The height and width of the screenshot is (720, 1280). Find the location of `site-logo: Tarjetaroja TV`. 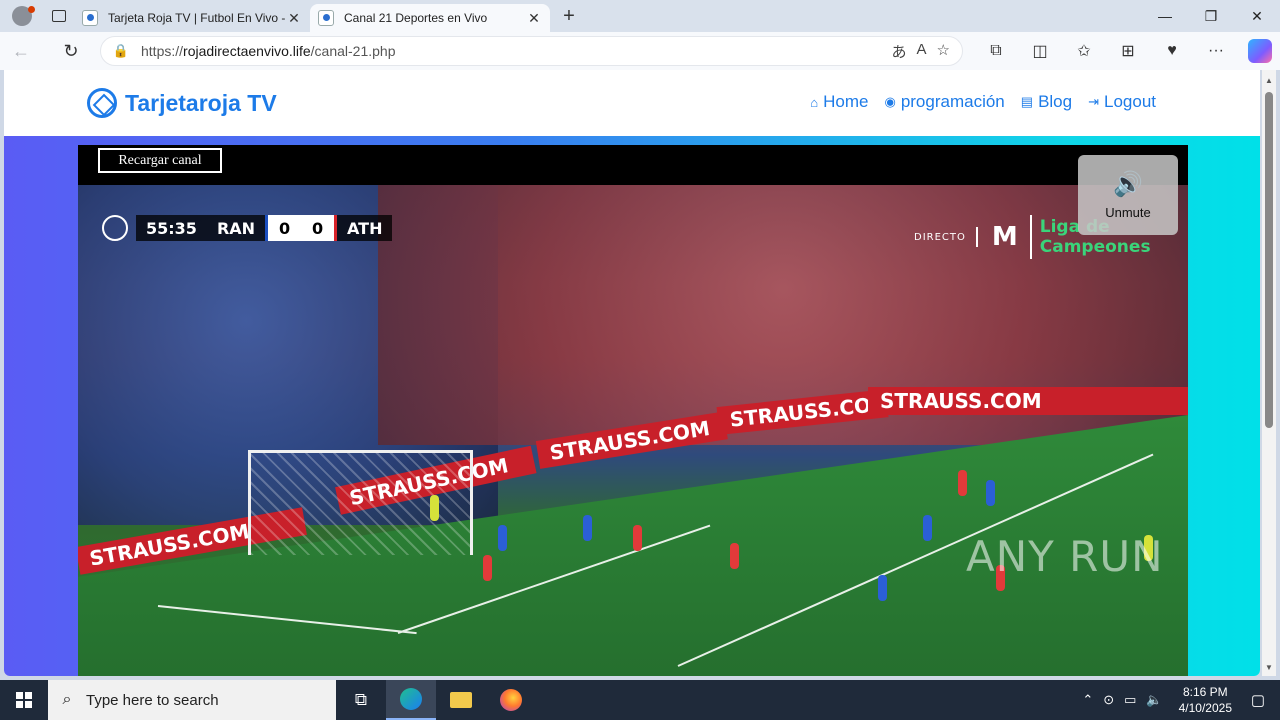

site-logo: Tarjetaroja TV is located at coordinates (182, 103).